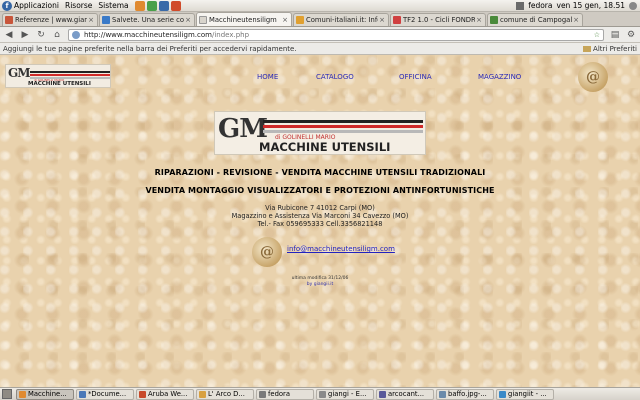  Describe the element at coordinates (520, 5) in the screenshot. I see `network-icon` at that location.